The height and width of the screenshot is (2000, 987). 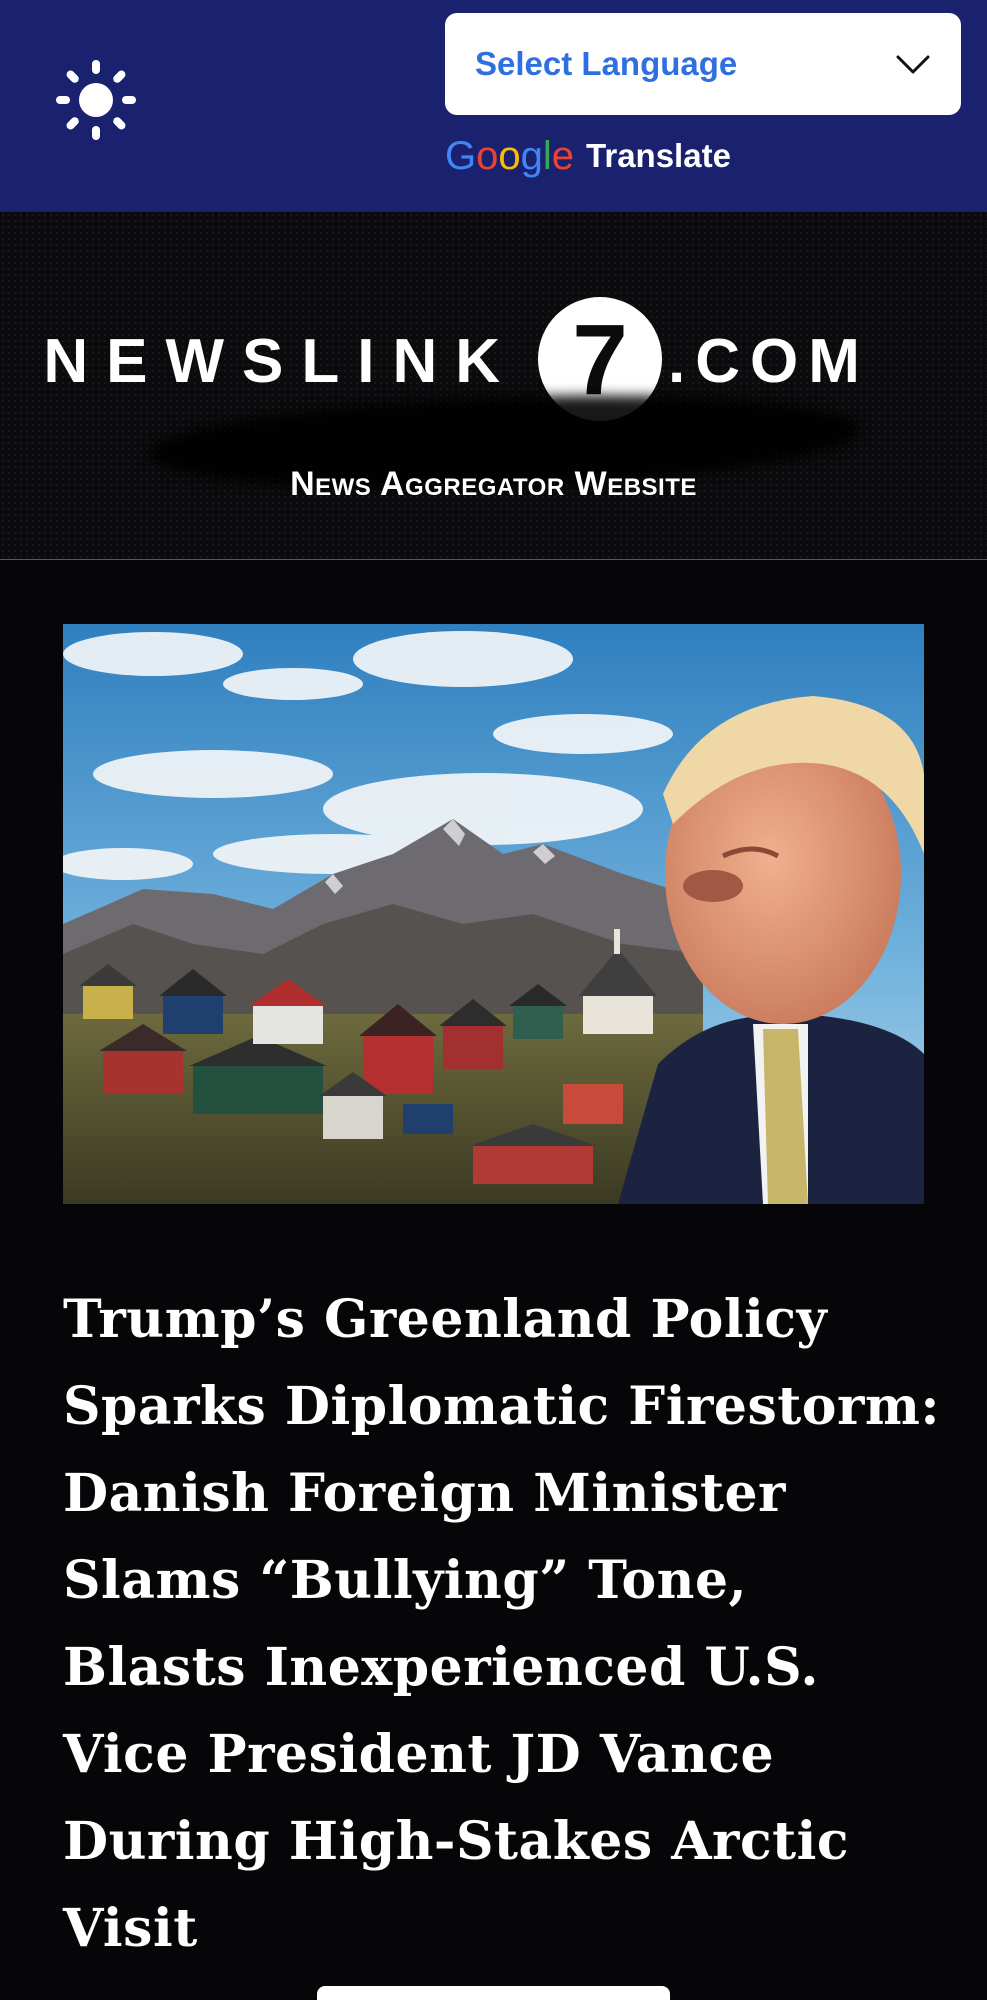 What do you see at coordinates (461, 155) in the screenshot?
I see `google-letter: G` at bounding box center [461, 155].